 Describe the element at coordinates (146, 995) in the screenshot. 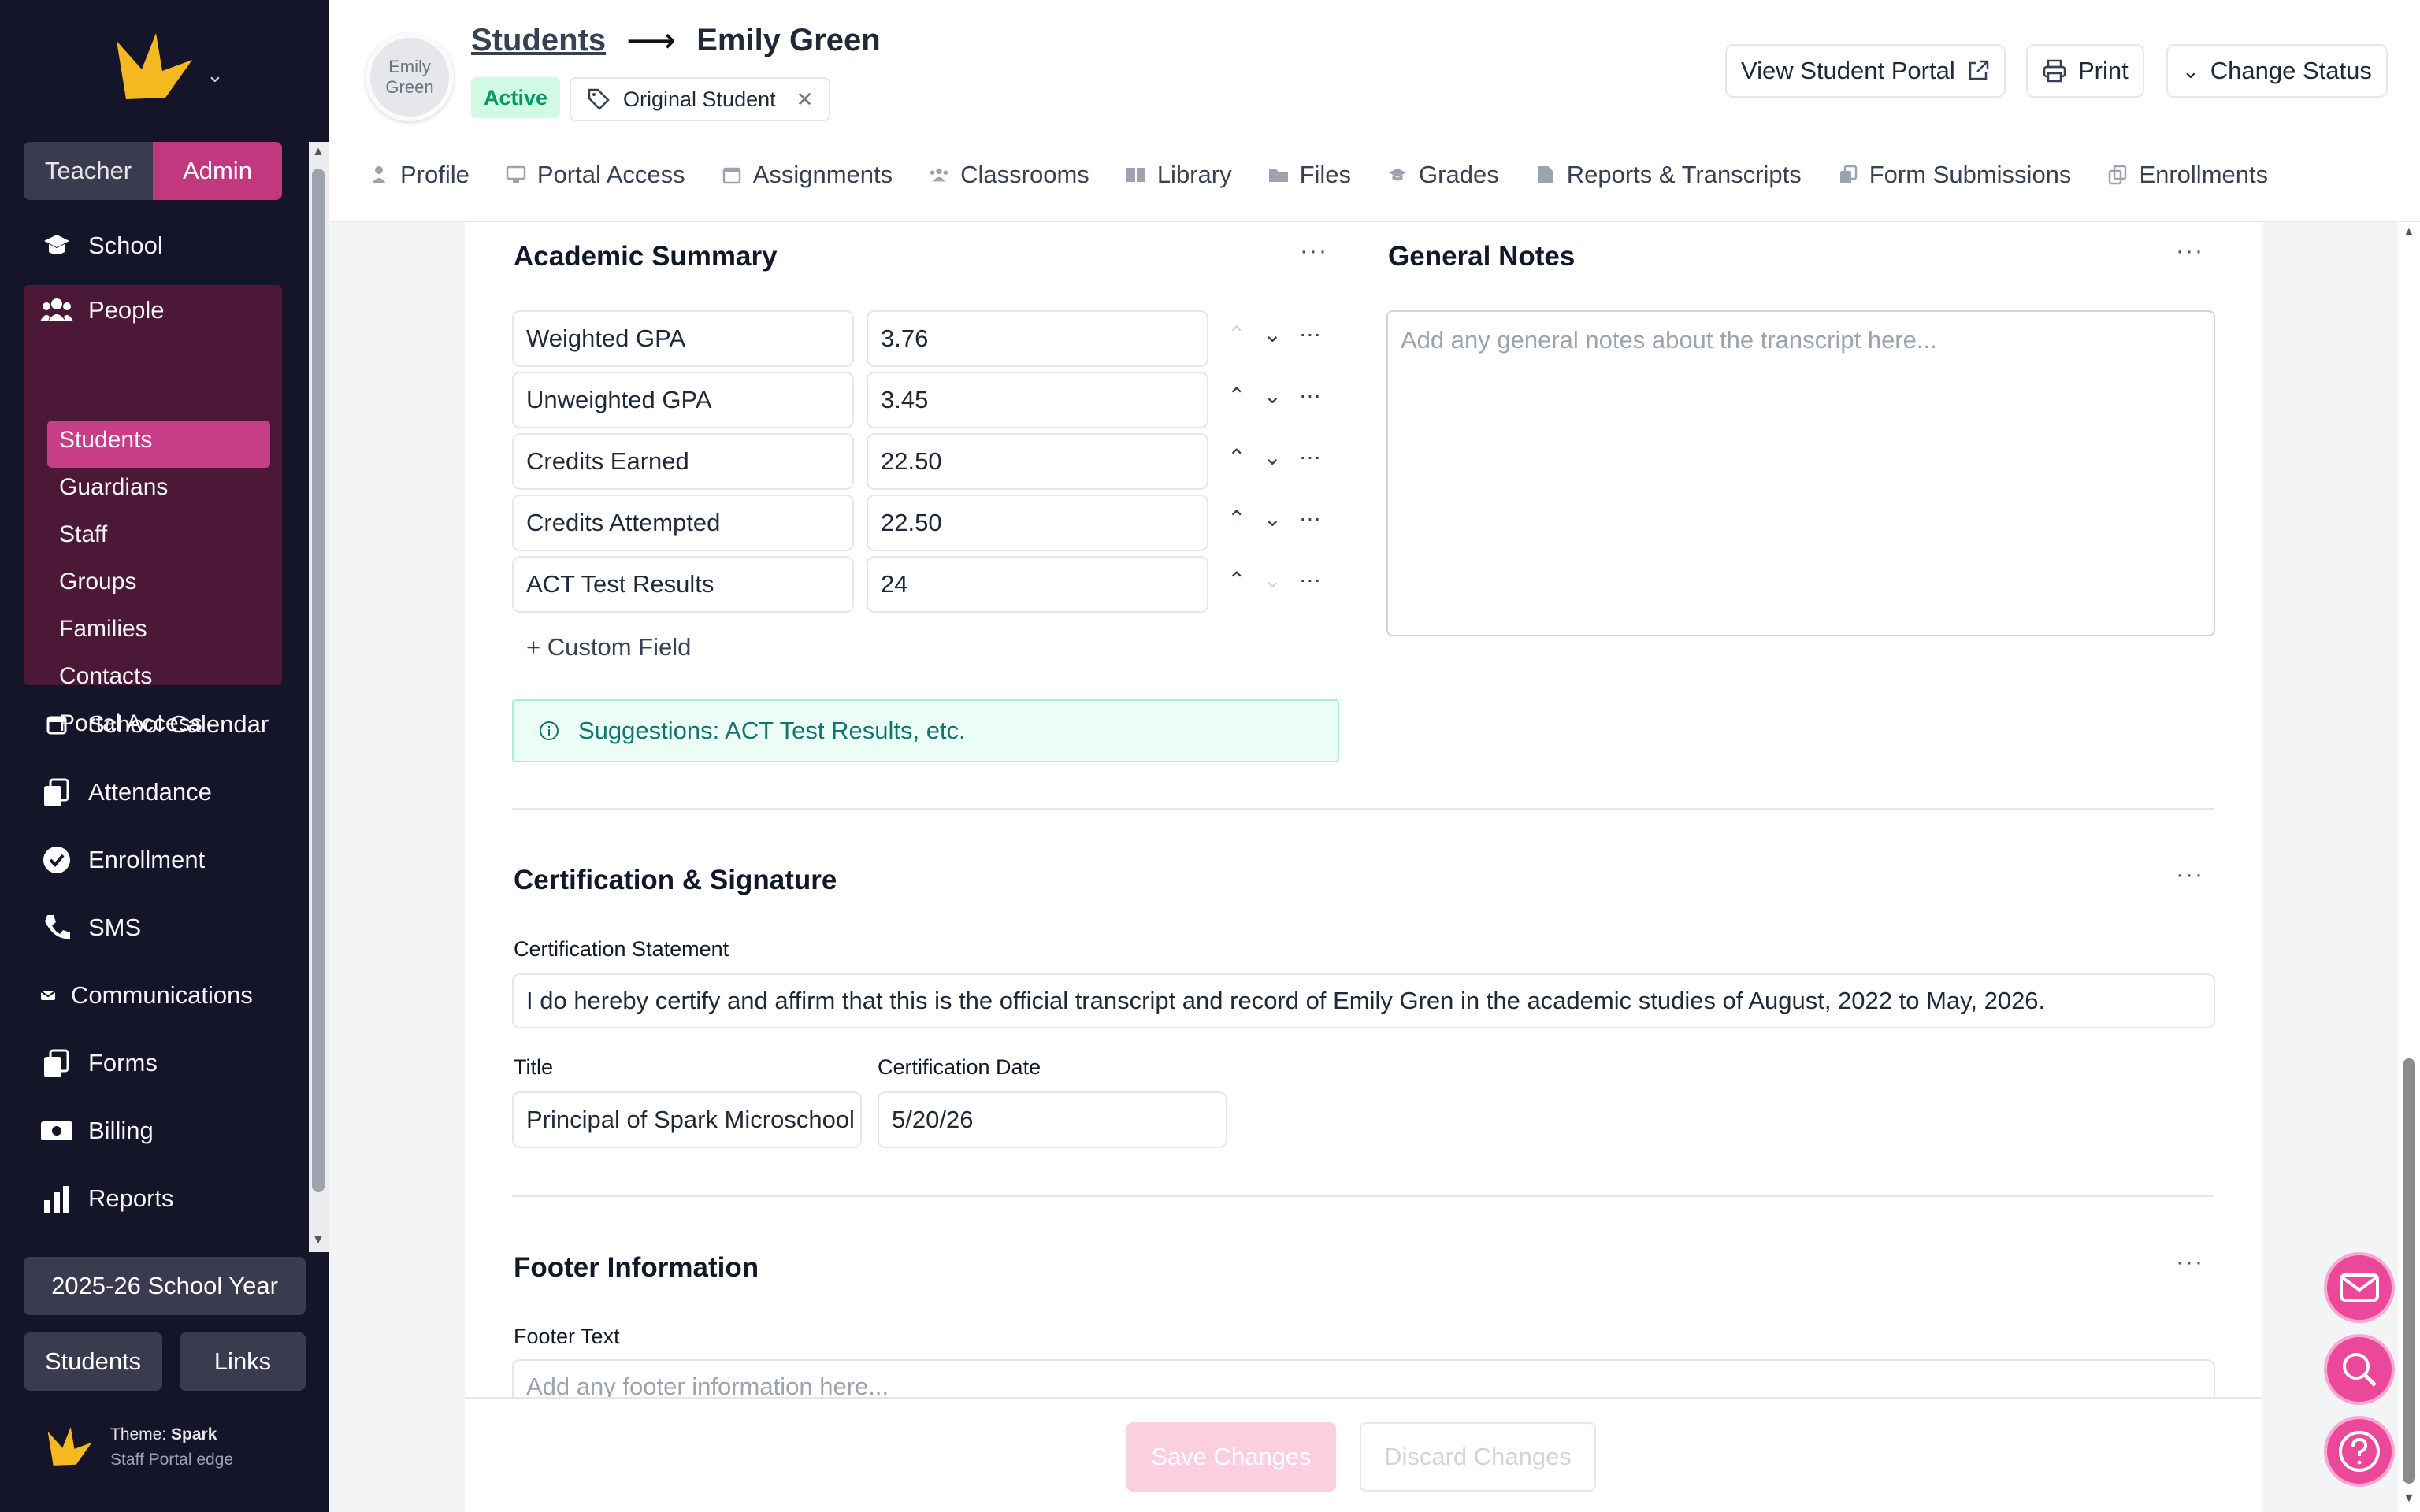

I see `sidebar-item-communications: Communications` at that location.